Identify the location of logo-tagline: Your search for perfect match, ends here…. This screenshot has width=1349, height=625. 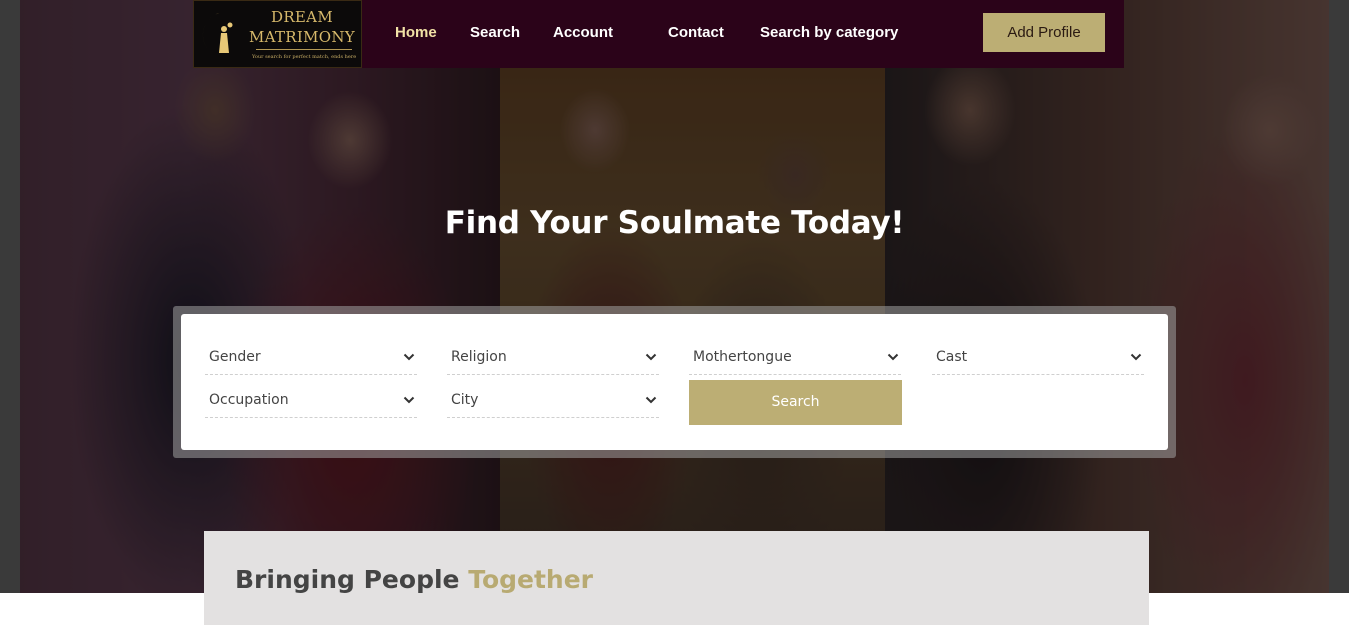
(304, 57).